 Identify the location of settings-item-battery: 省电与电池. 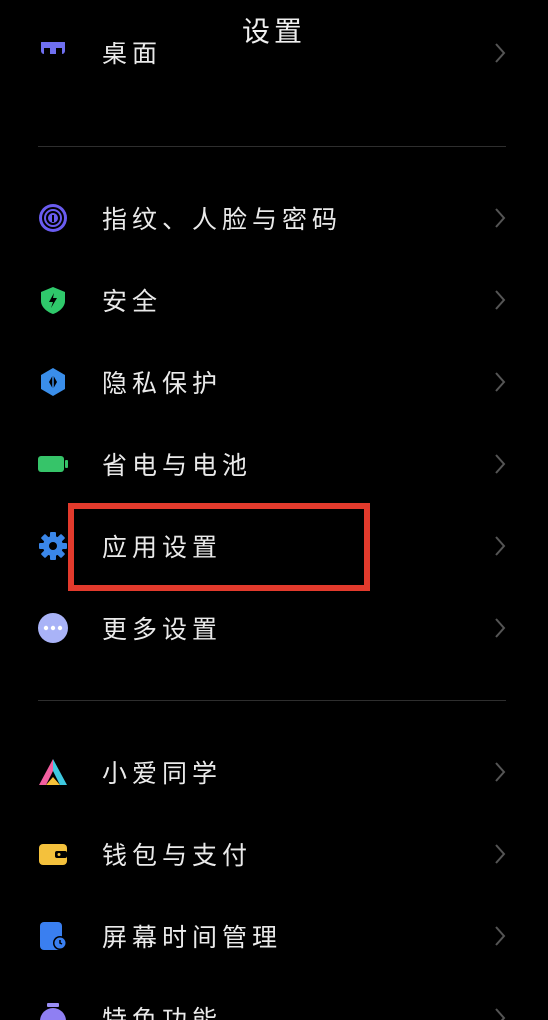
(274, 464).